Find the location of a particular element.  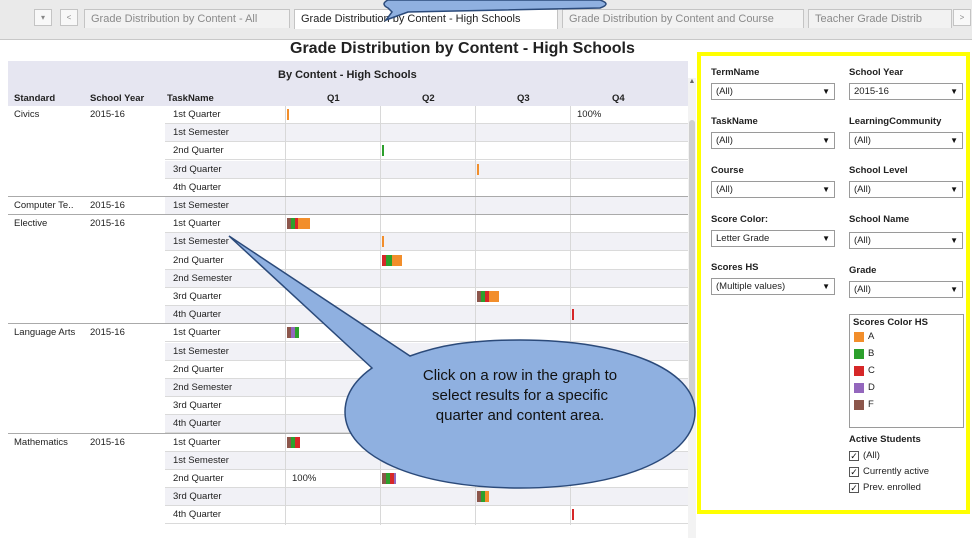

vertical-scrollbar: ▲ is located at coordinates (692, 308).